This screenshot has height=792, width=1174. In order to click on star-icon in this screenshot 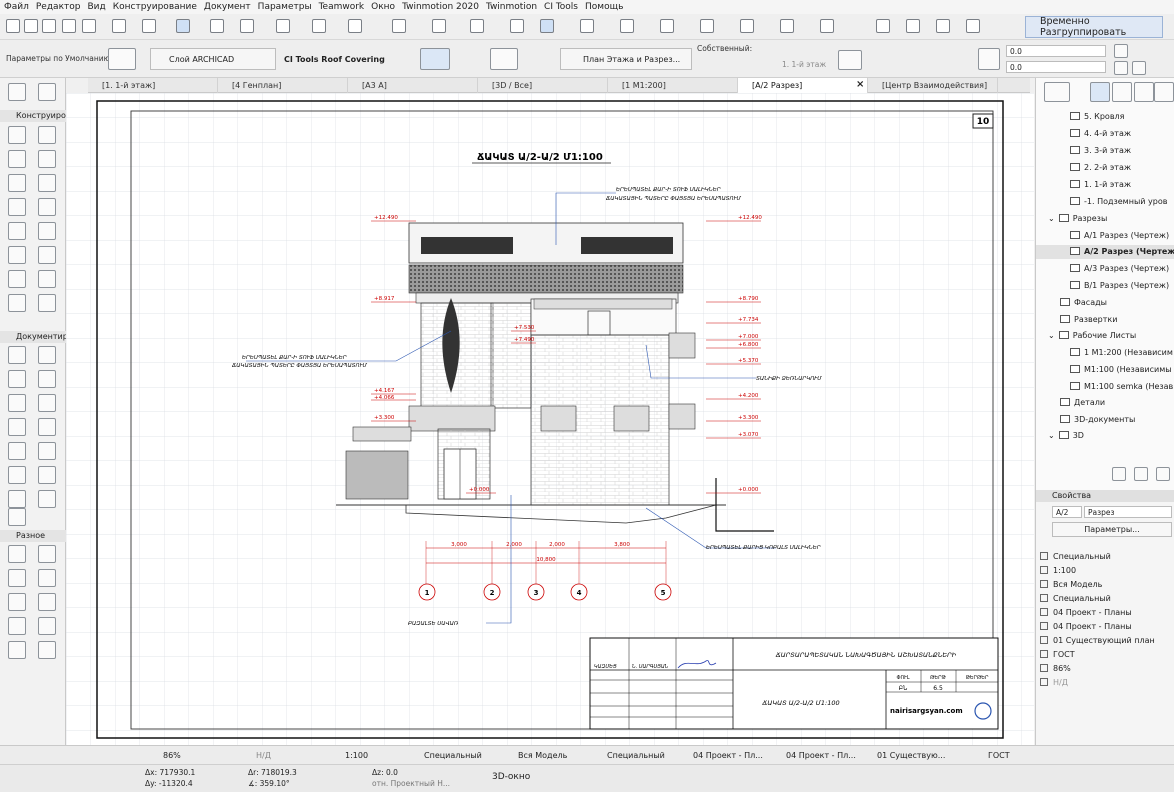, I will do `click(47, 626)`.